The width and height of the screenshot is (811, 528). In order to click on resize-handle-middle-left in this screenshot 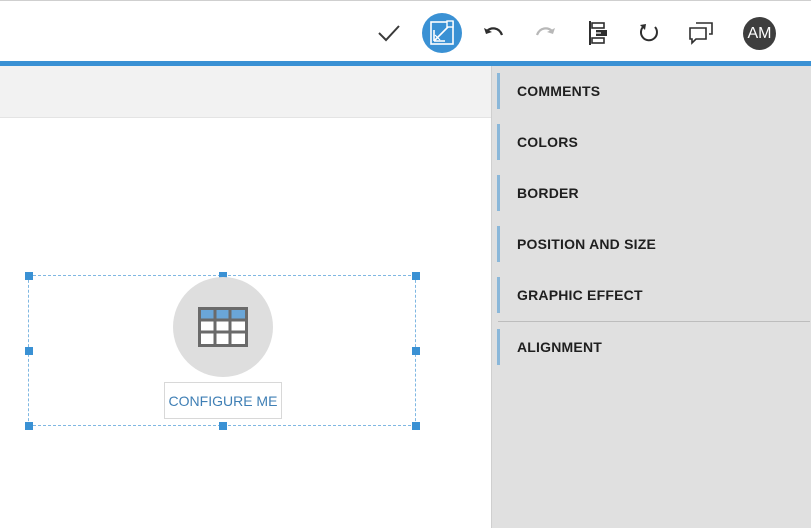, I will do `click(29, 351)`.